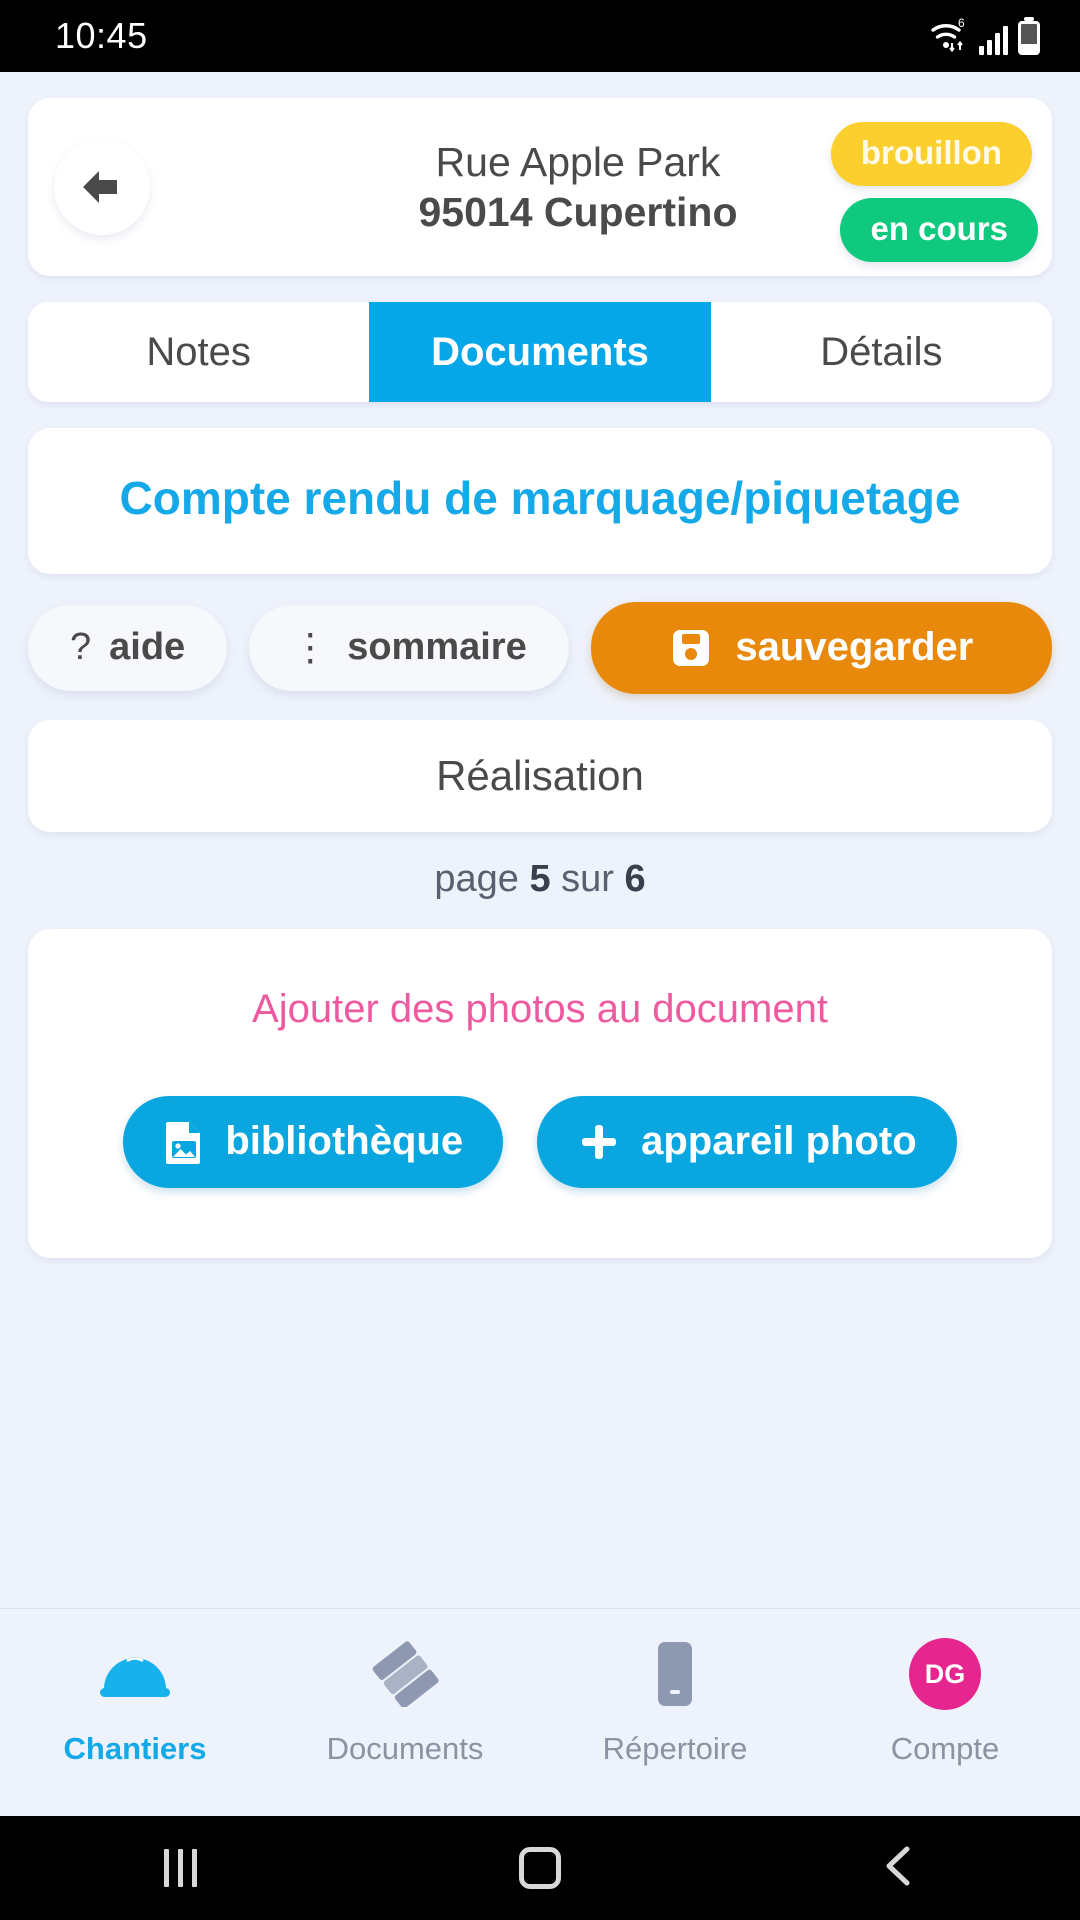 Image resolution: width=1080 pixels, height=1920 pixels. I want to click on home-icon, so click(540, 1868).